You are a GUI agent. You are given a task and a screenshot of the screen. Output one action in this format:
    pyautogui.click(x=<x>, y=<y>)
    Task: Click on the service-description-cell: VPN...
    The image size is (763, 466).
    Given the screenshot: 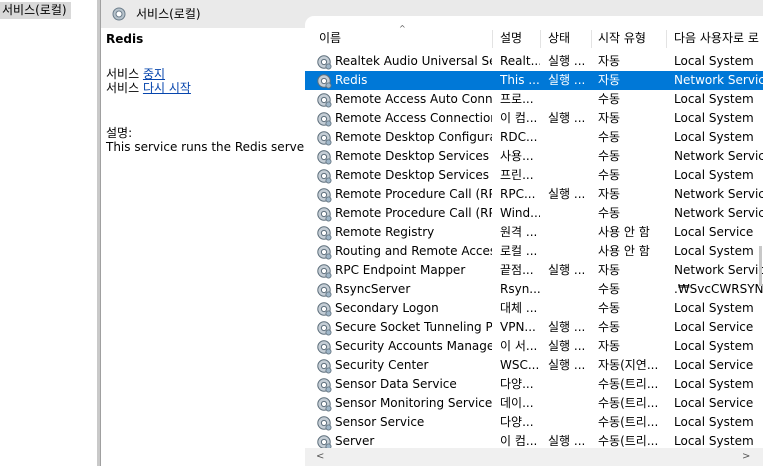 What is the action you would take?
    pyautogui.click(x=518, y=327)
    